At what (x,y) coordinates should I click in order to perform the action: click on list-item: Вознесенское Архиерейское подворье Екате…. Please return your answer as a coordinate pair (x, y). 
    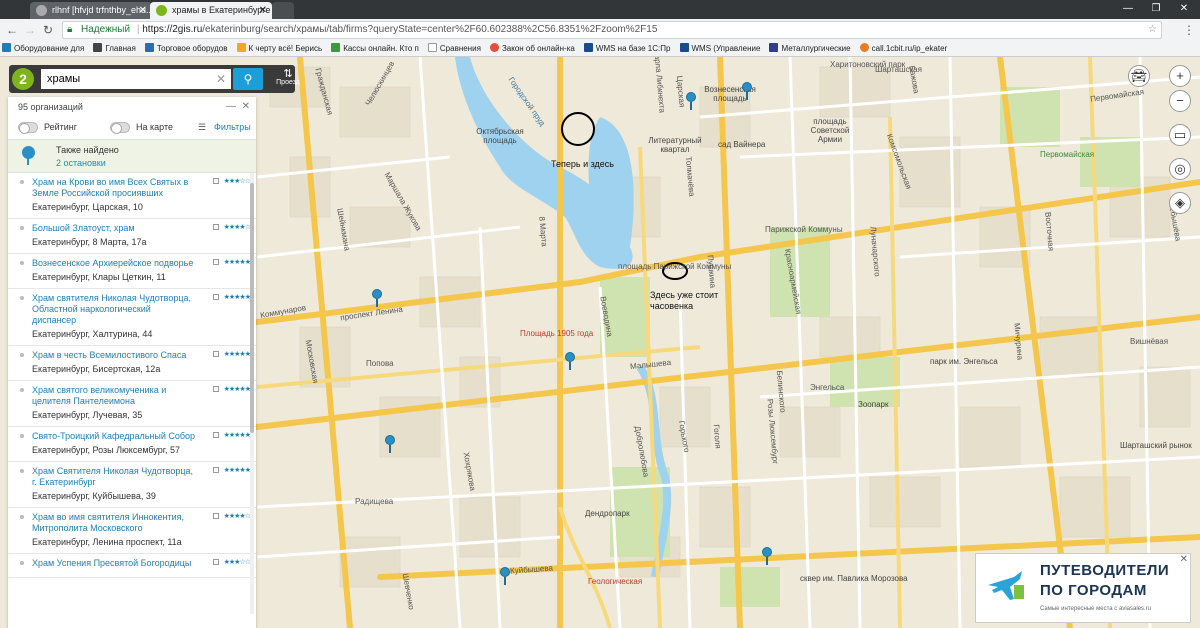
    Looking at the image, I should click on (132, 271).